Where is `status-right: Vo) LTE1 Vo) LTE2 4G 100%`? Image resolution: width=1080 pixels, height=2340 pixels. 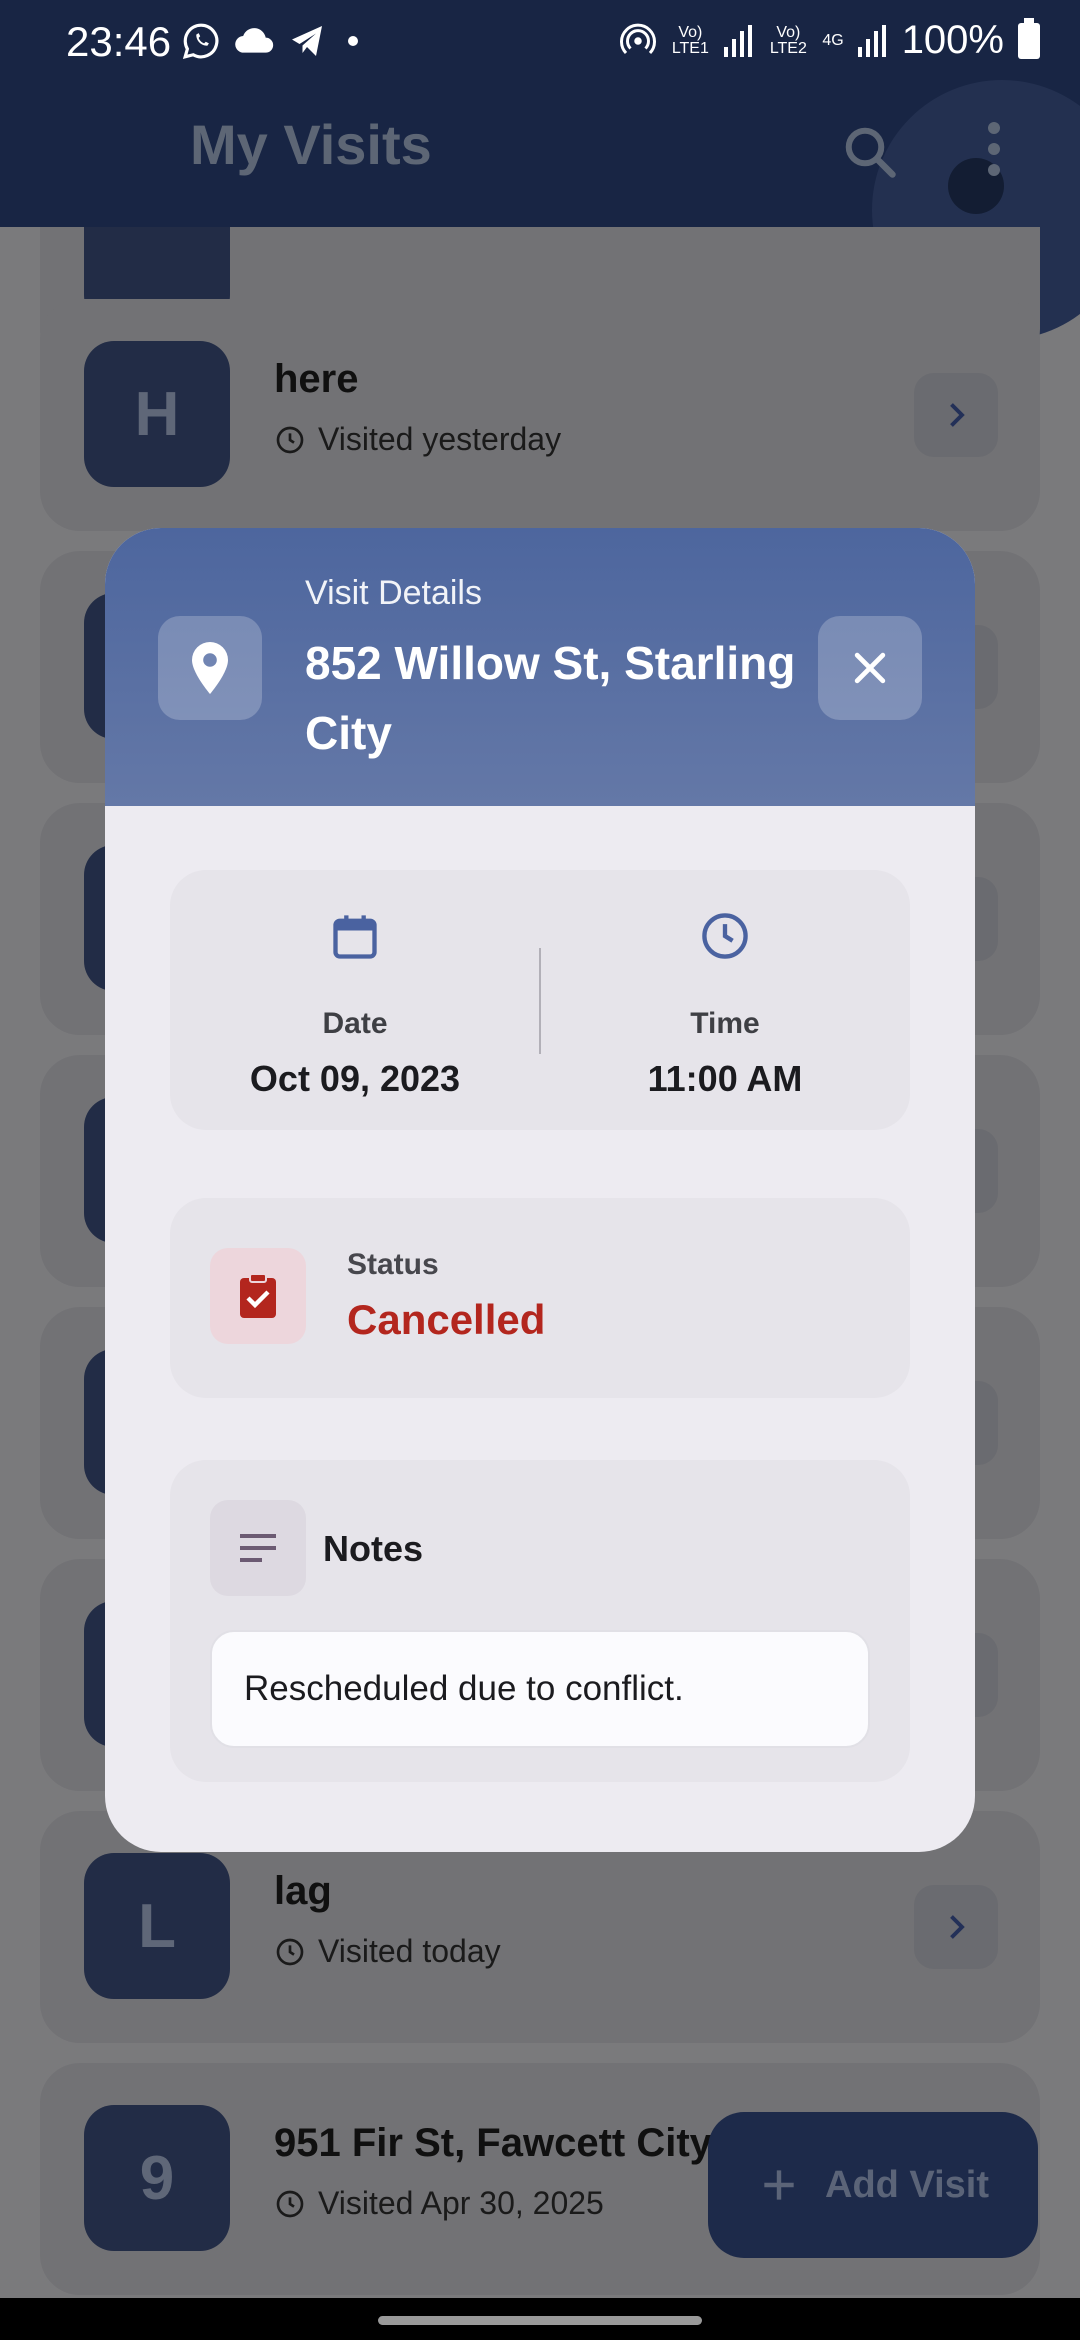 status-right: Vo) LTE1 Vo) LTE2 4G 100% is located at coordinates (830, 40).